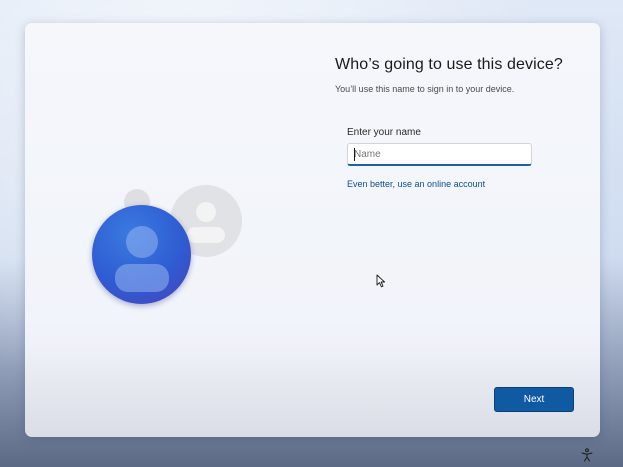 This screenshot has height=467, width=623. I want to click on text-caret, so click(354, 154).